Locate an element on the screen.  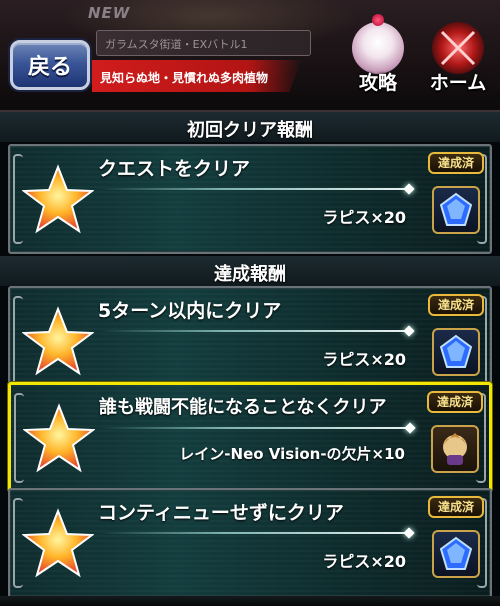
strategy-label: 攻略 is located at coordinates (377, 83).